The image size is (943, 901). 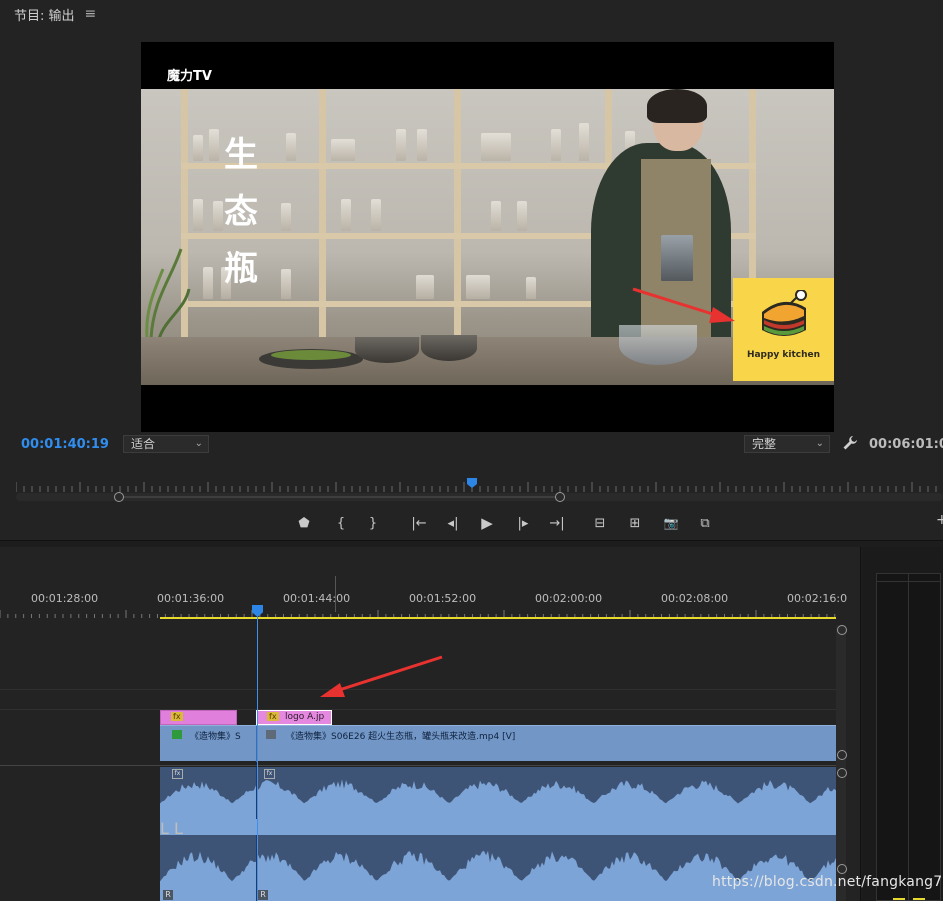 What do you see at coordinates (91, 14) in the screenshot?
I see `hamburger-icon: ≡` at bounding box center [91, 14].